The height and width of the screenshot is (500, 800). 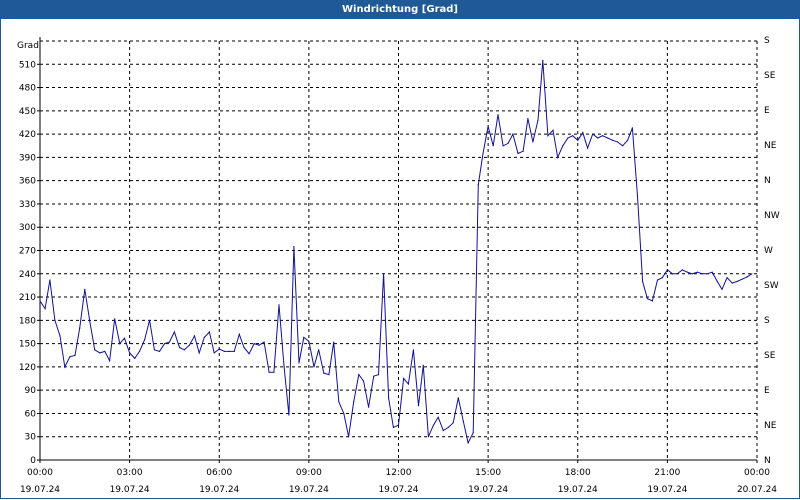 What do you see at coordinates (27, 135) in the screenshot?
I see `y-tick-label: 420` at bounding box center [27, 135].